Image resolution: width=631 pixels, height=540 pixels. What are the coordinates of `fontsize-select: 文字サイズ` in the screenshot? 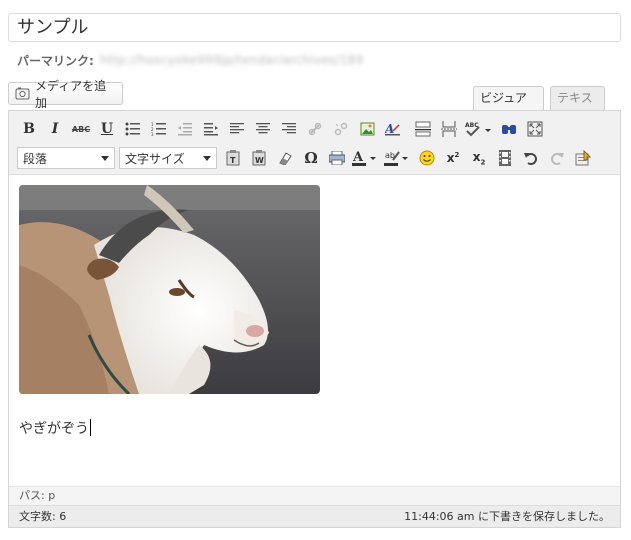 It's located at (168, 158).